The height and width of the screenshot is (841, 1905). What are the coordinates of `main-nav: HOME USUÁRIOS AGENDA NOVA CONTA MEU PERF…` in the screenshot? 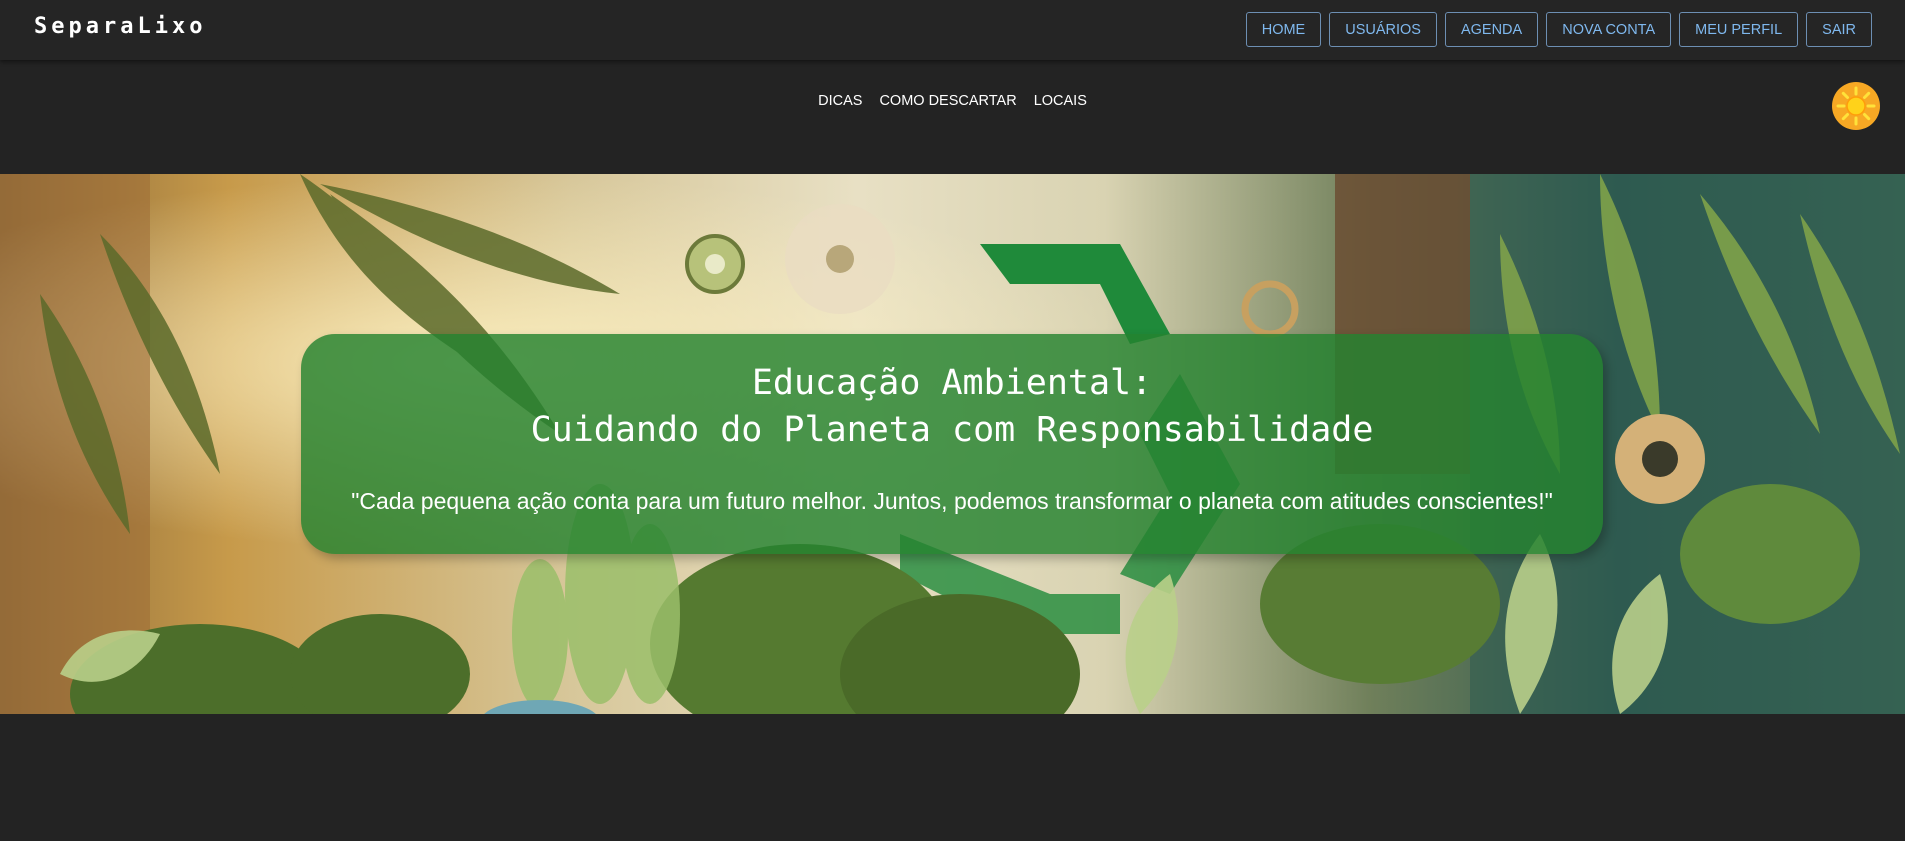 It's located at (1558, 29).